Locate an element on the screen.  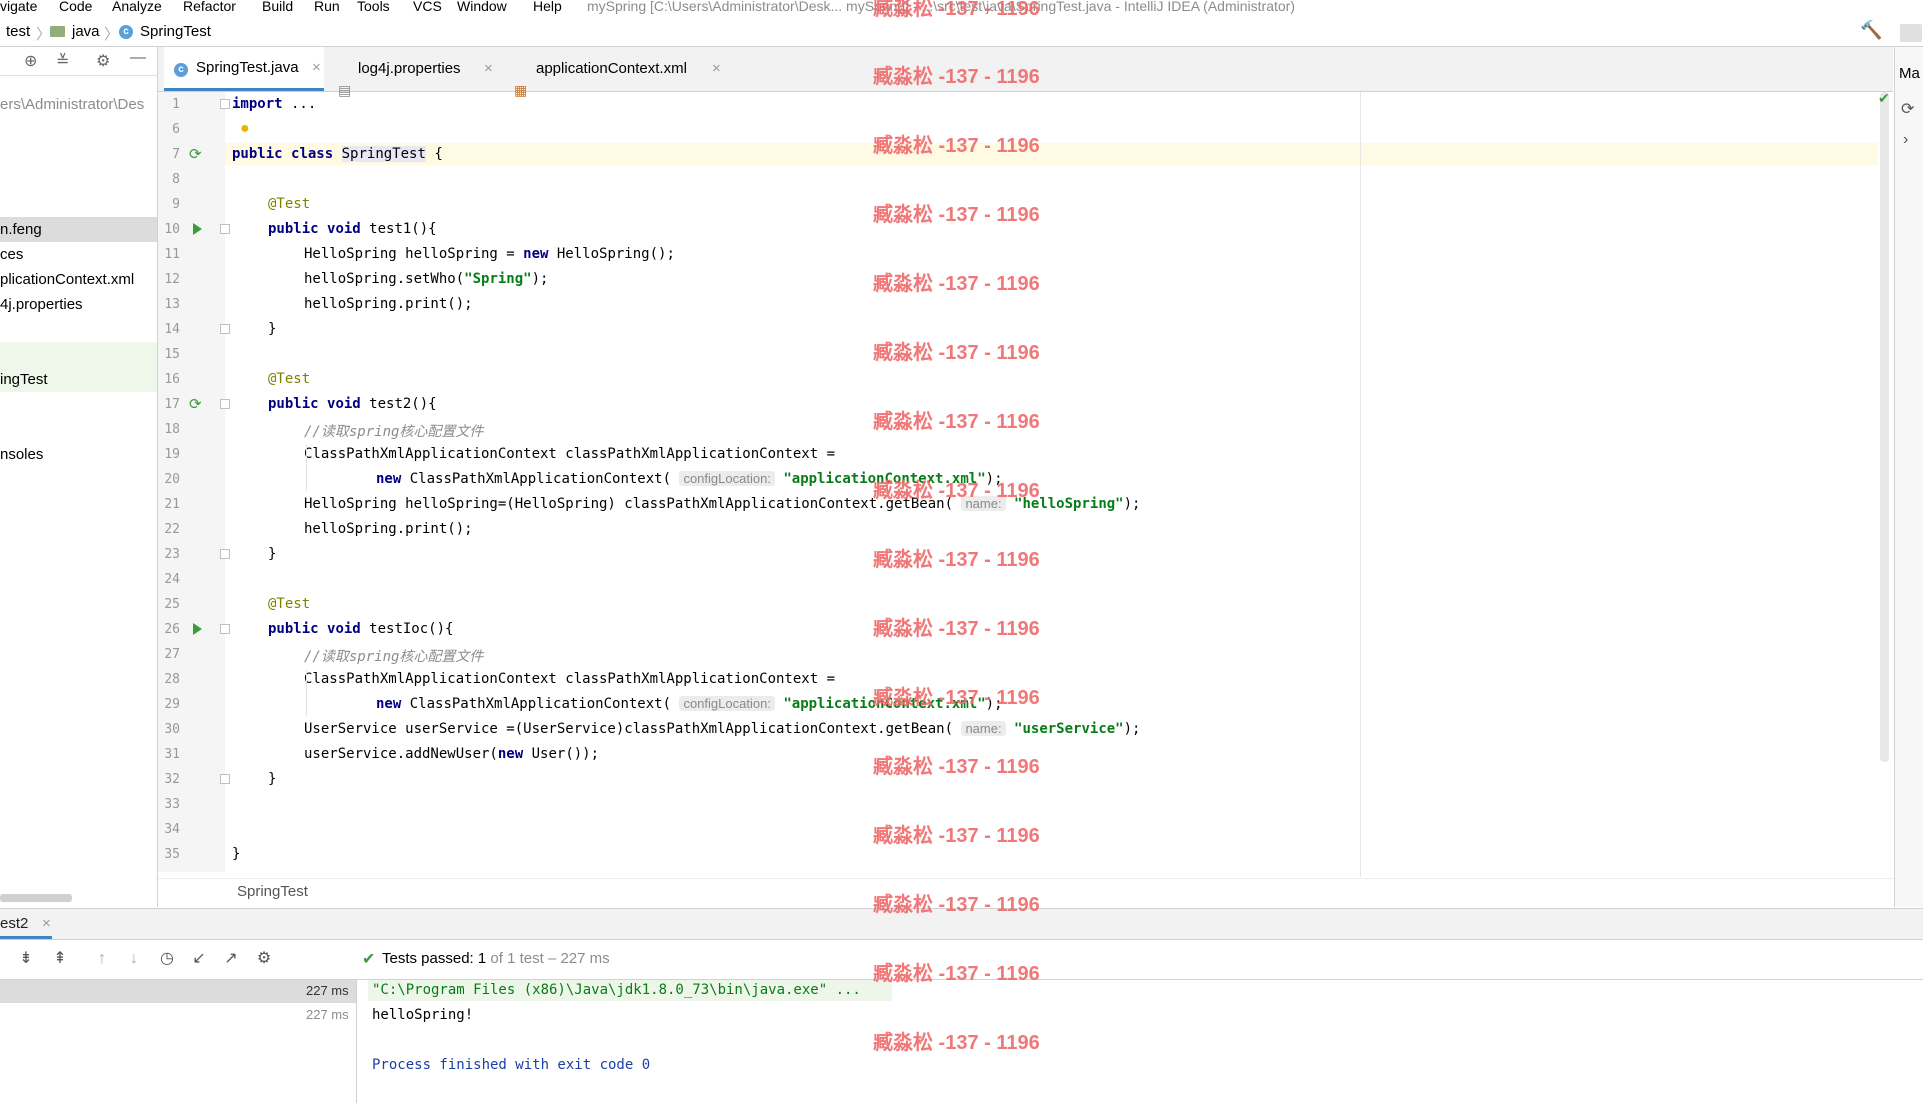
project-item: nsoles is located at coordinates (78, 454).